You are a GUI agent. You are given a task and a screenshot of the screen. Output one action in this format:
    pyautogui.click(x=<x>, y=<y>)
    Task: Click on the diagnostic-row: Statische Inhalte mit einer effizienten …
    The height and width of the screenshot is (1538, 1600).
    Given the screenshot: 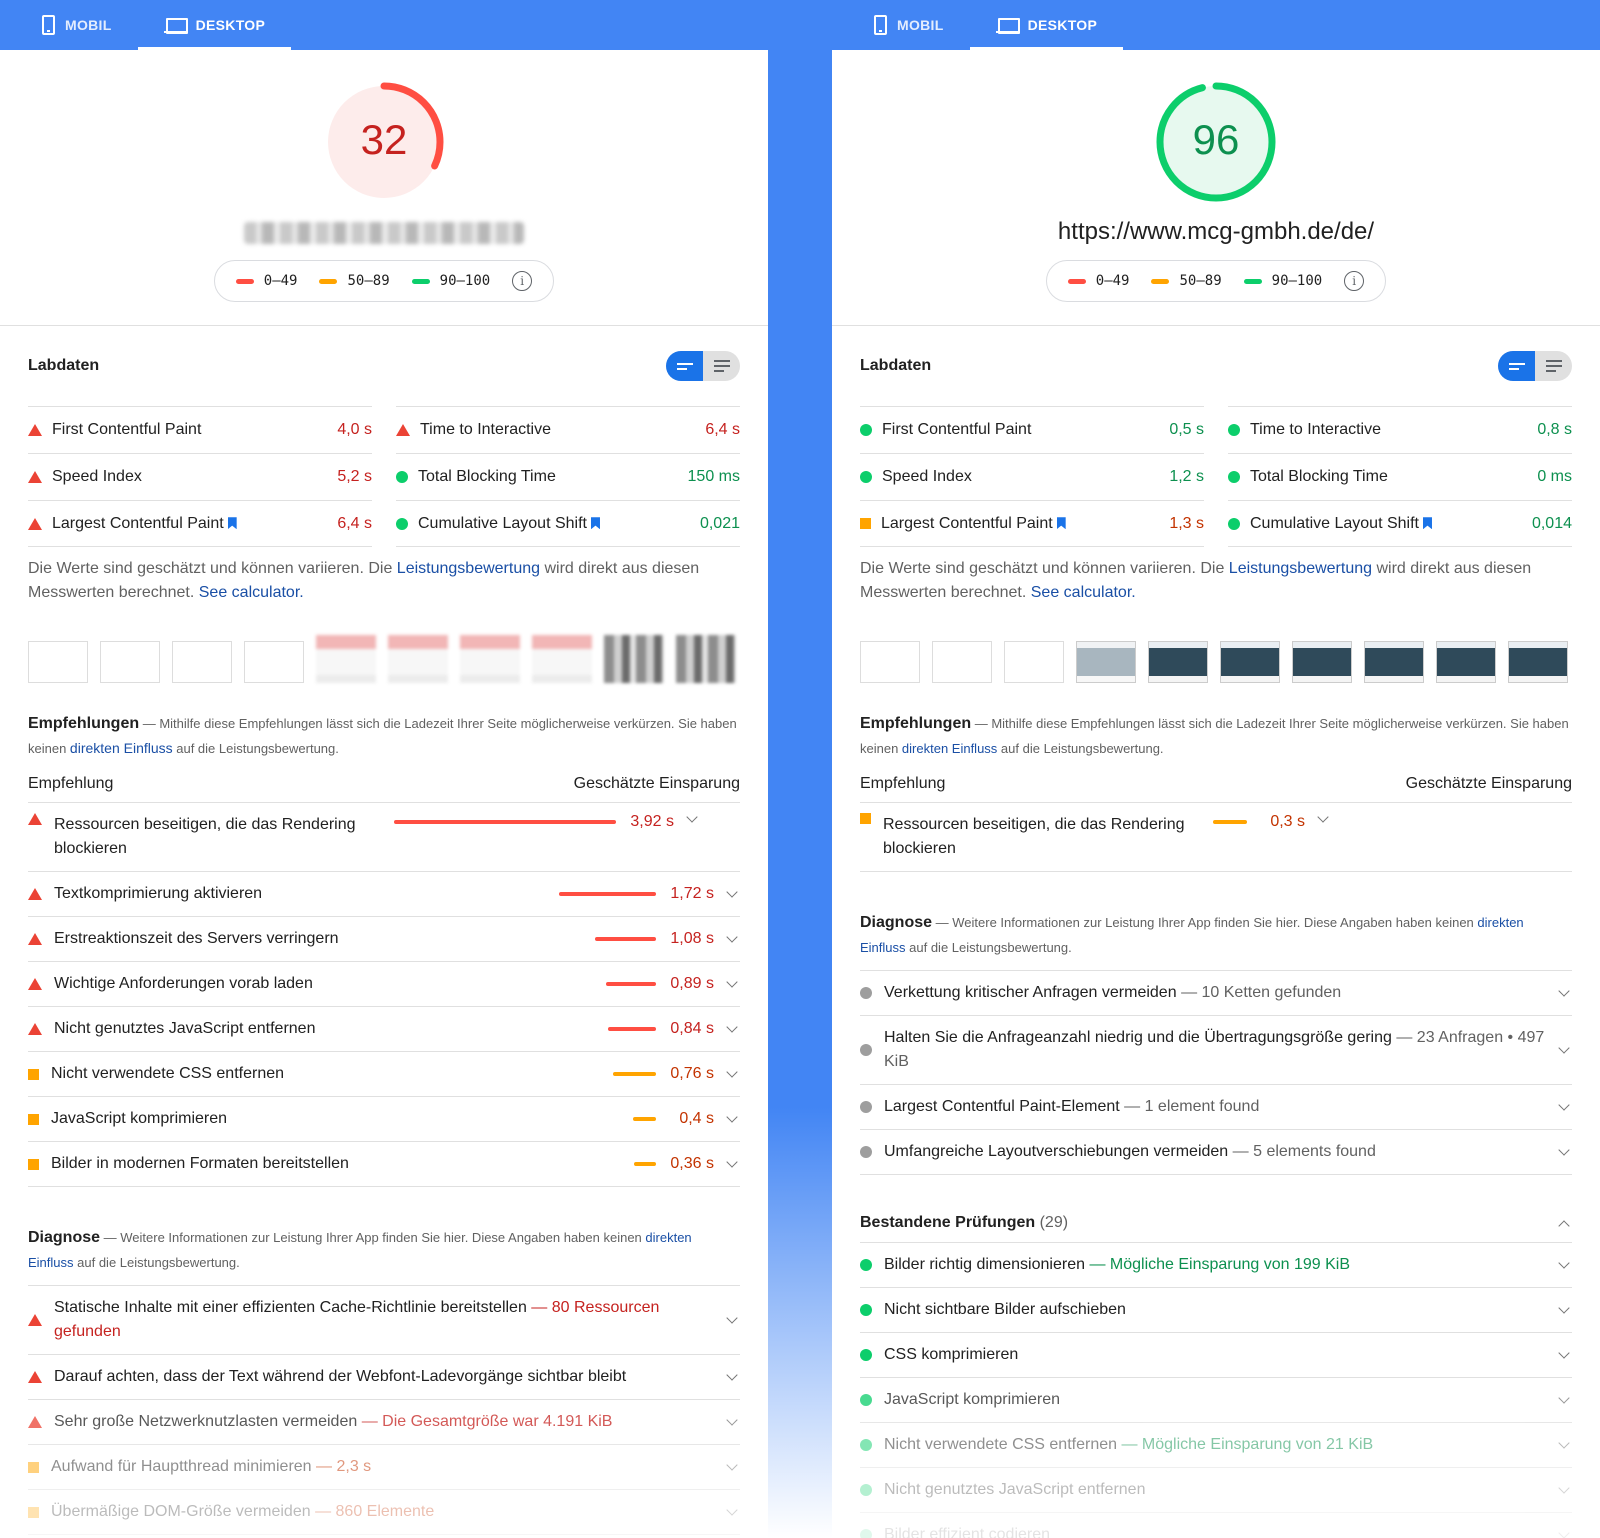 What is the action you would take?
    pyautogui.click(x=384, y=1320)
    